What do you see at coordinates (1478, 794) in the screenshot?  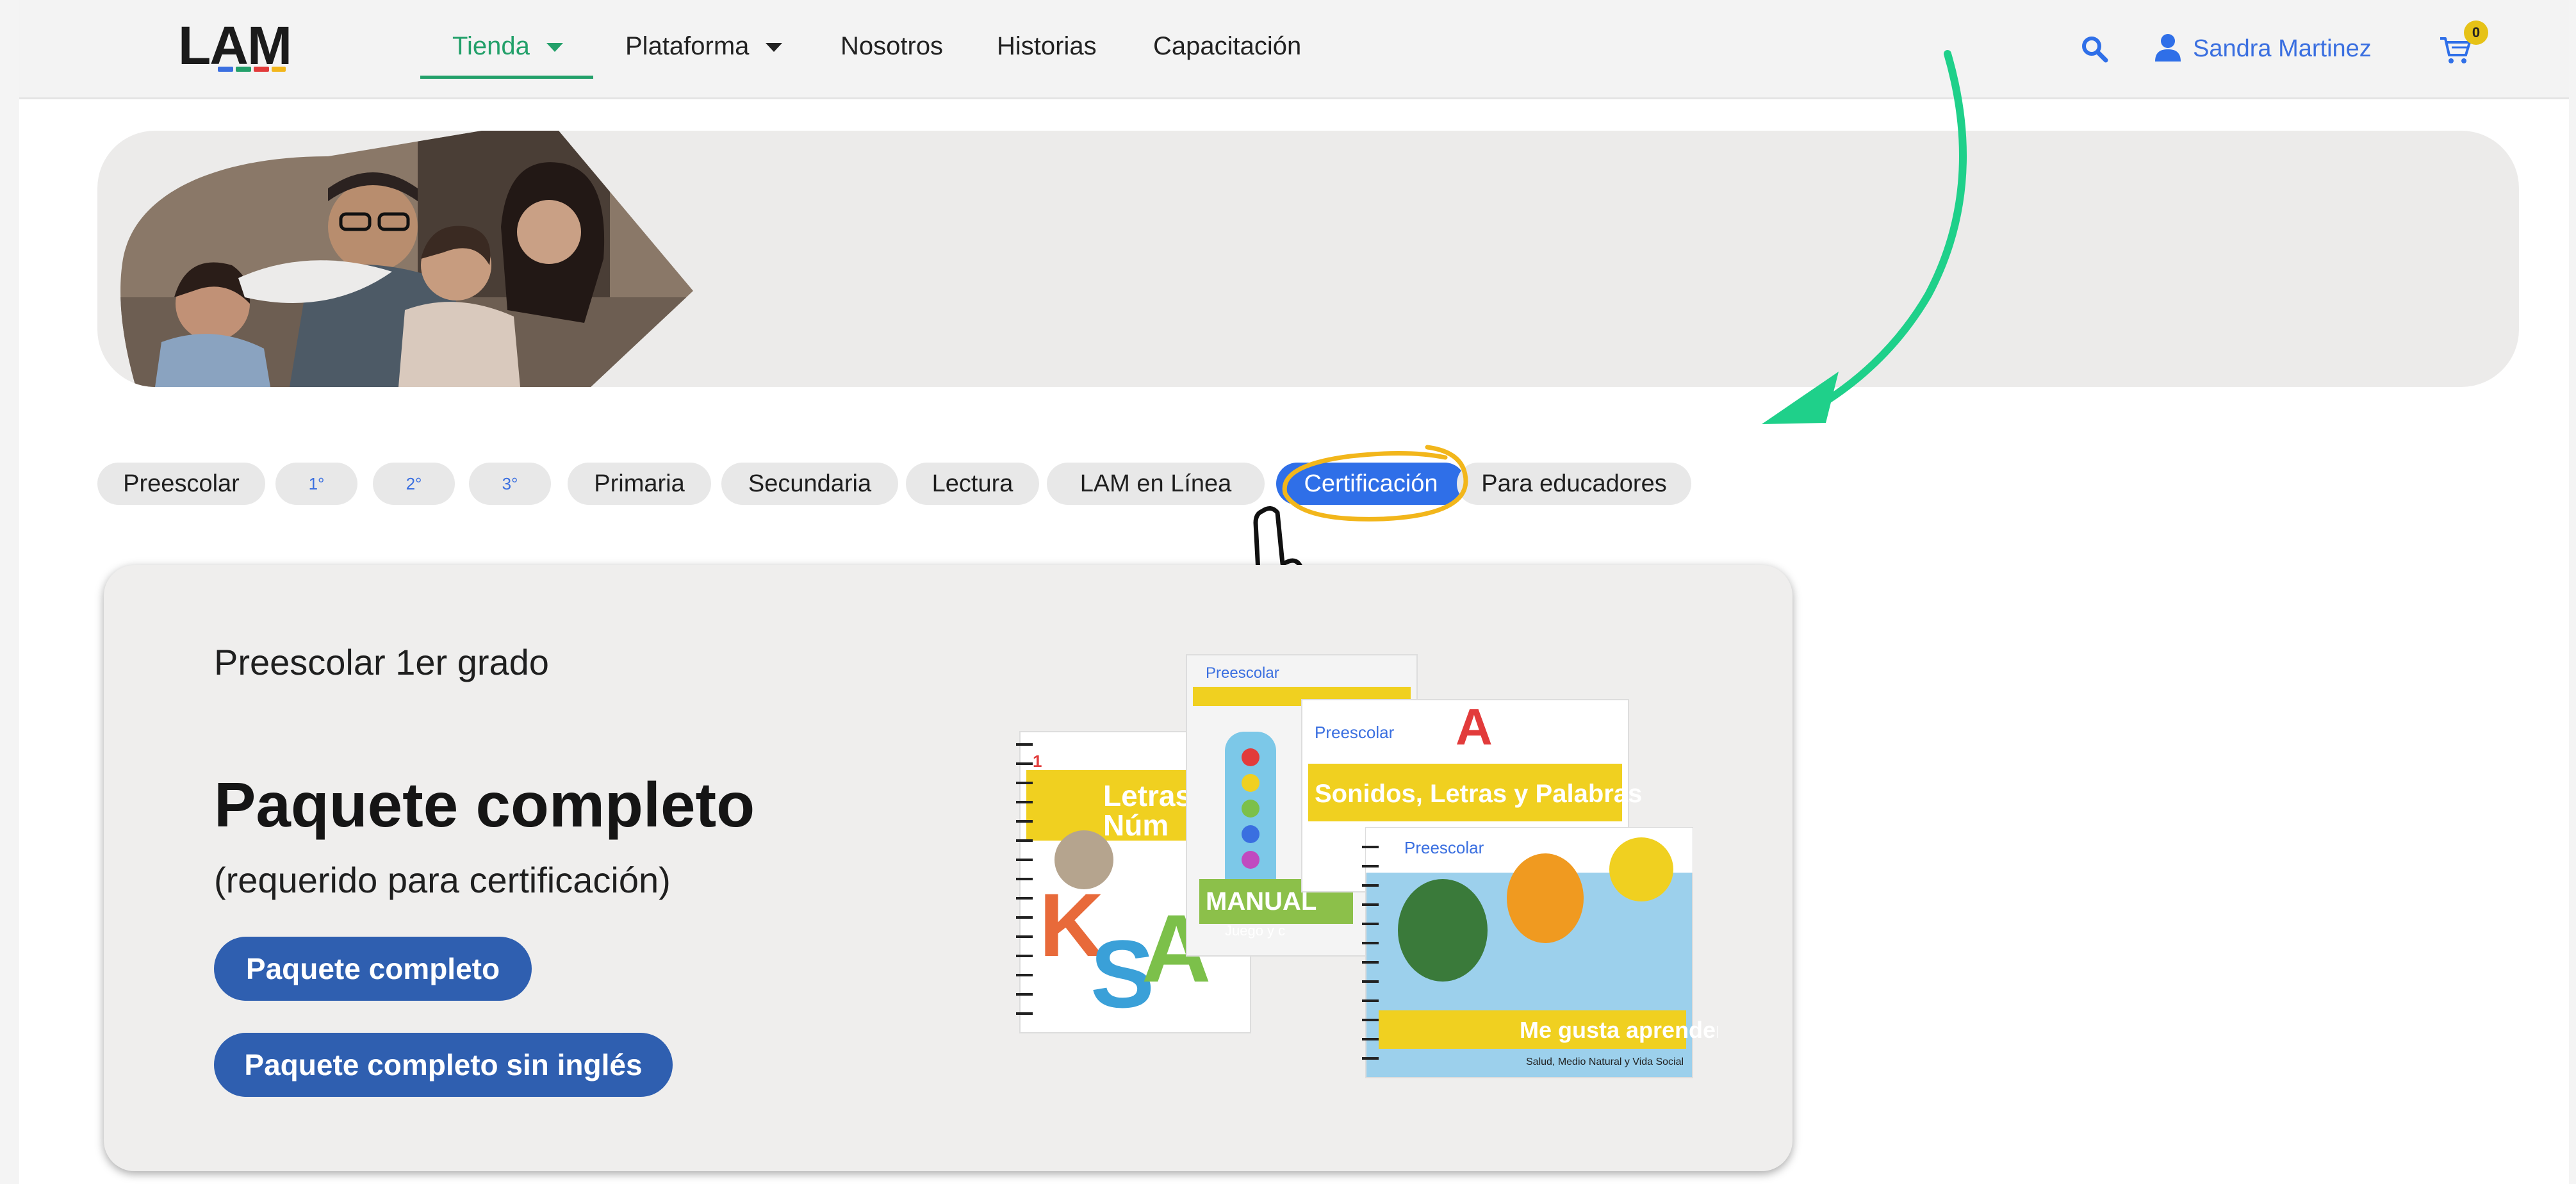 I see `book3-sonidos: Sonidos, Letras y Palabras` at bounding box center [1478, 794].